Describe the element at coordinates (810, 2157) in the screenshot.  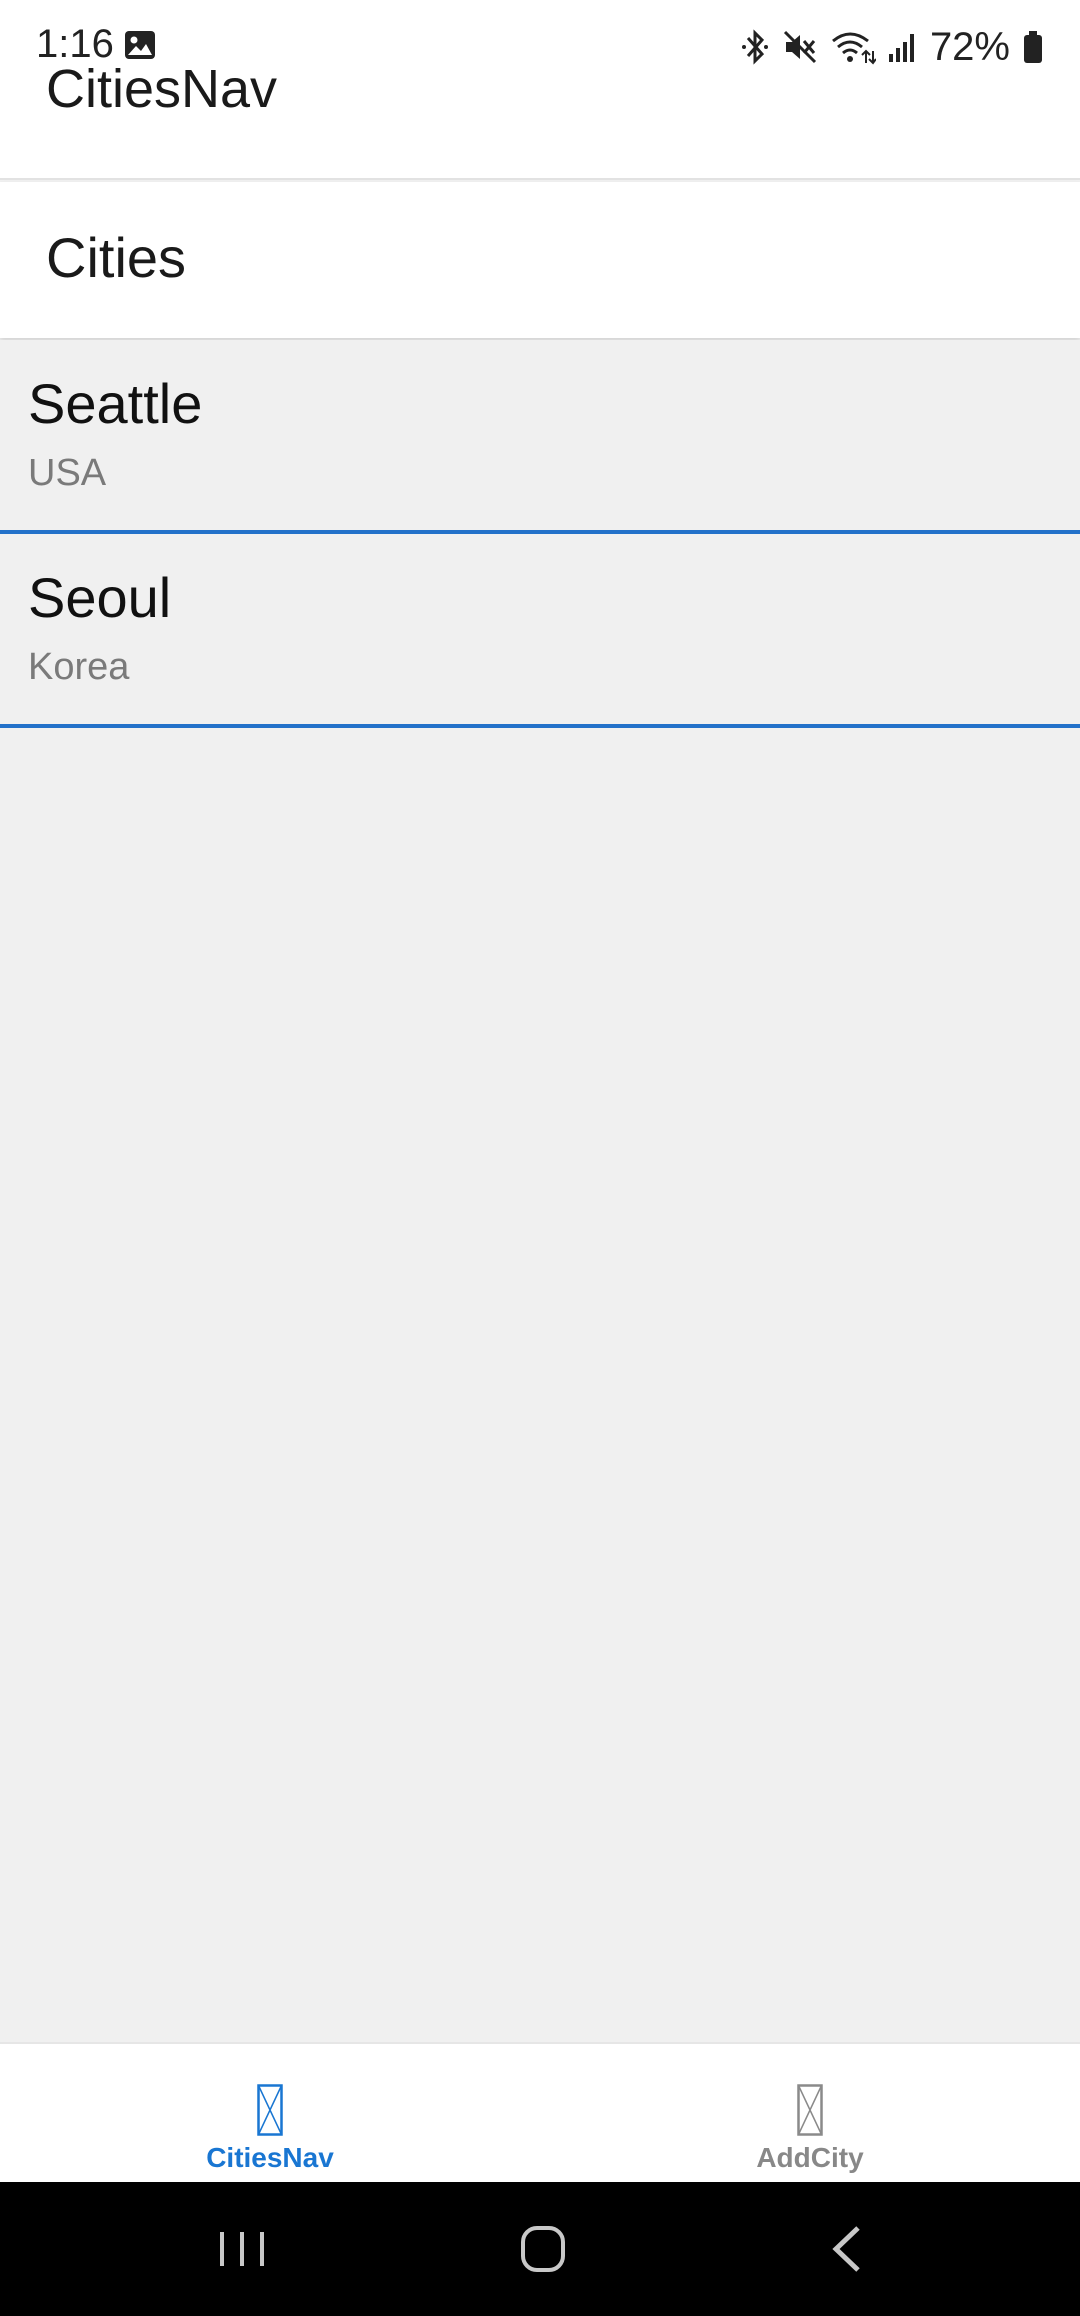
I see `tab-label: AddCity` at that location.